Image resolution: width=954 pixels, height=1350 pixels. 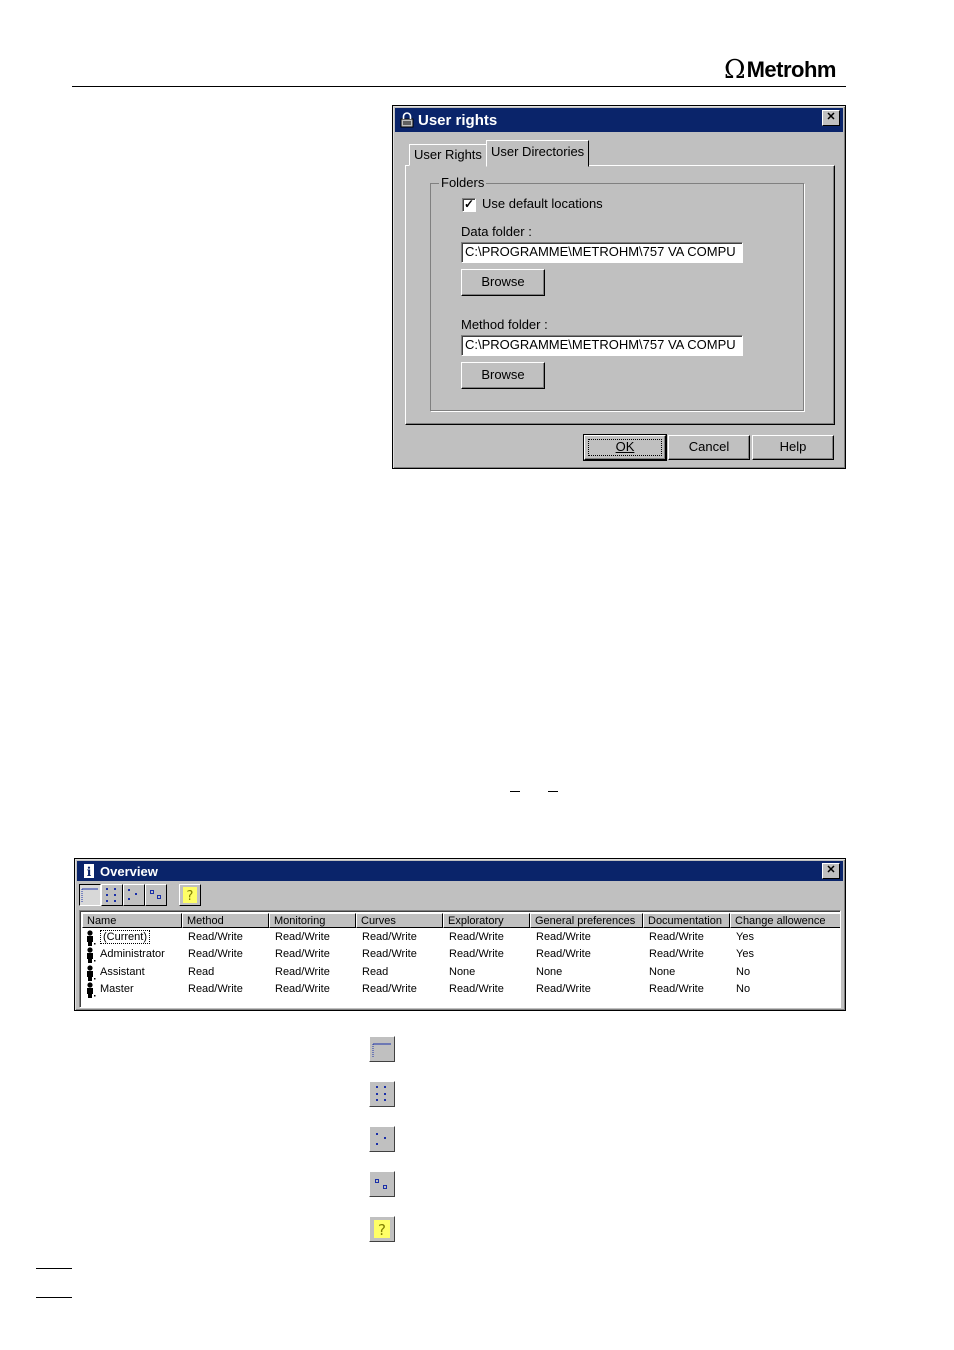 What do you see at coordinates (125, 937) in the screenshot?
I see `user-name-cell: (Current)` at bounding box center [125, 937].